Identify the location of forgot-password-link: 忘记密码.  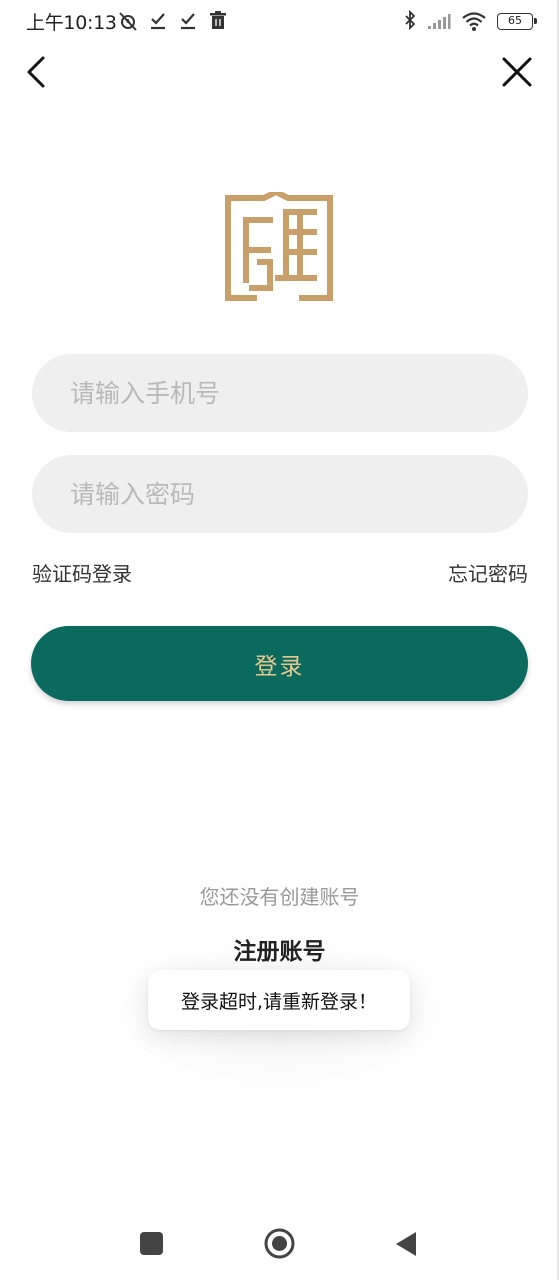
(488, 572).